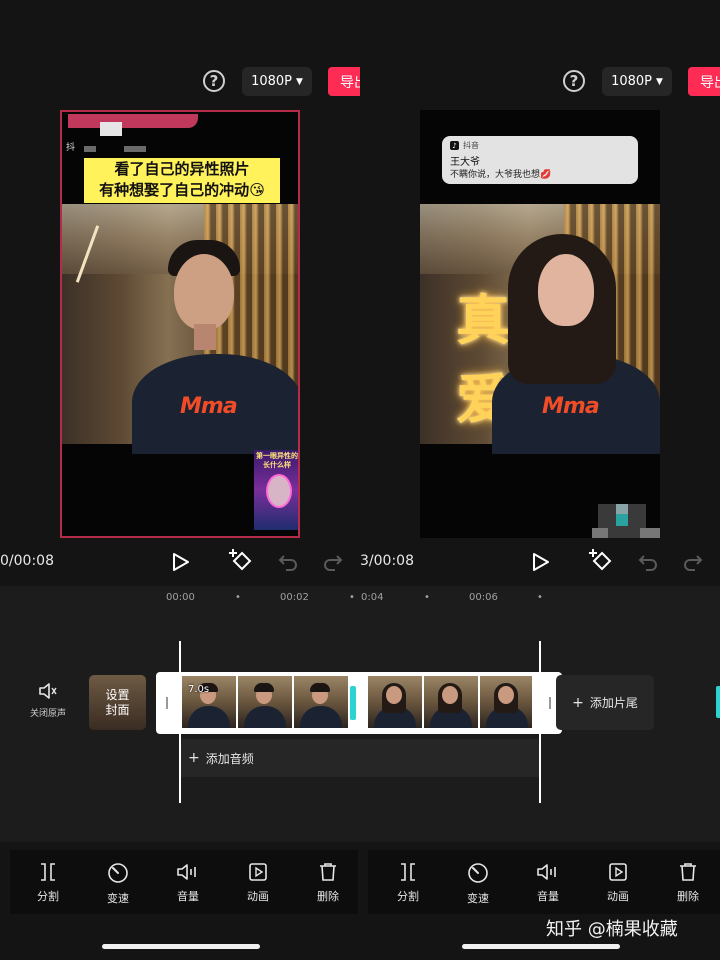 This screenshot has height=960, width=720. I want to click on promo-sticker-text: 第一眼异性的 长什么样, so click(277, 460).